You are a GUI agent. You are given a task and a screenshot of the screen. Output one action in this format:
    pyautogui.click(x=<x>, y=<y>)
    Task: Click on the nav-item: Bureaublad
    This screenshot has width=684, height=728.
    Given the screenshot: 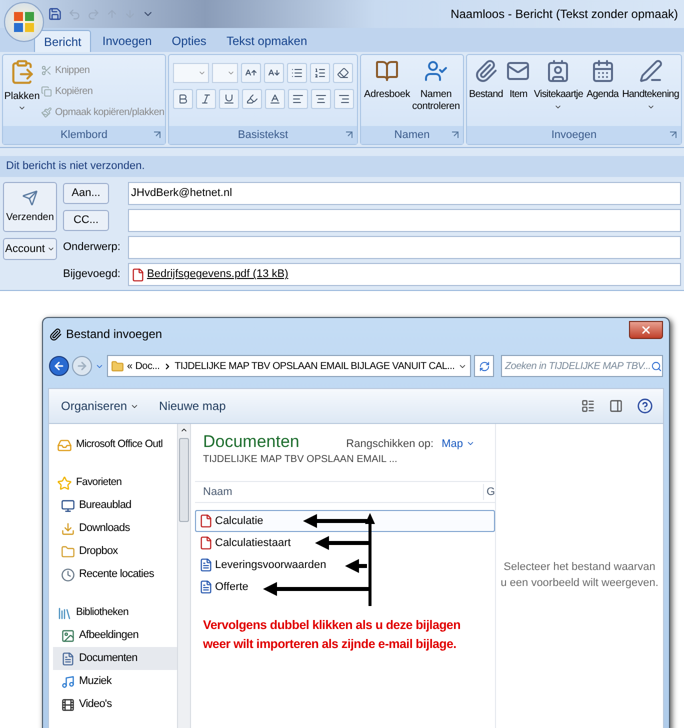 What is the action you would take?
    pyautogui.click(x=115, y=505)
    